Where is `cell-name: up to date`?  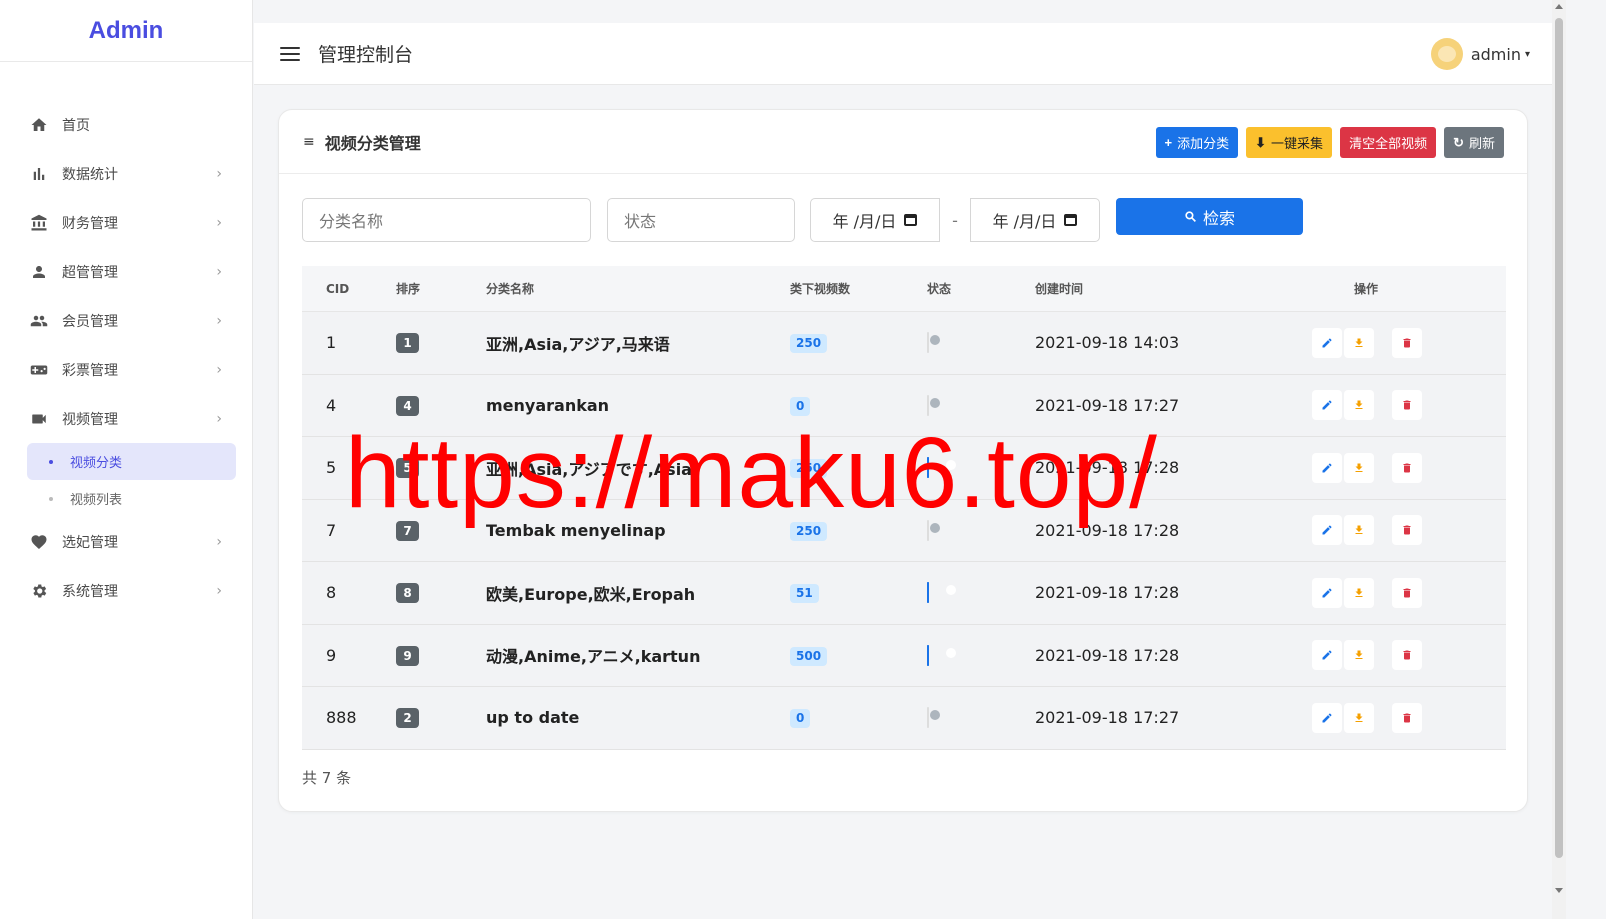 cell-name: up to date is located at coordinates (533, 718).